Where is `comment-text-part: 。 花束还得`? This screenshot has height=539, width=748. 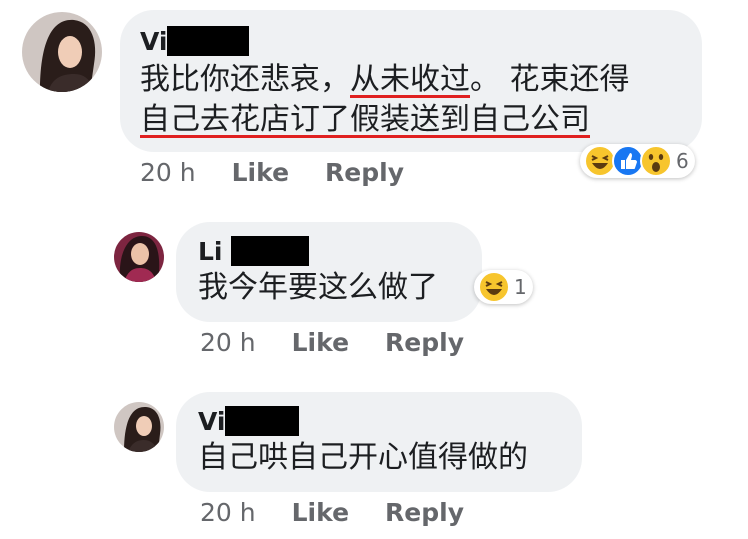
comment-text-part: 。 花束还得 is located at coordinates (550, 79).